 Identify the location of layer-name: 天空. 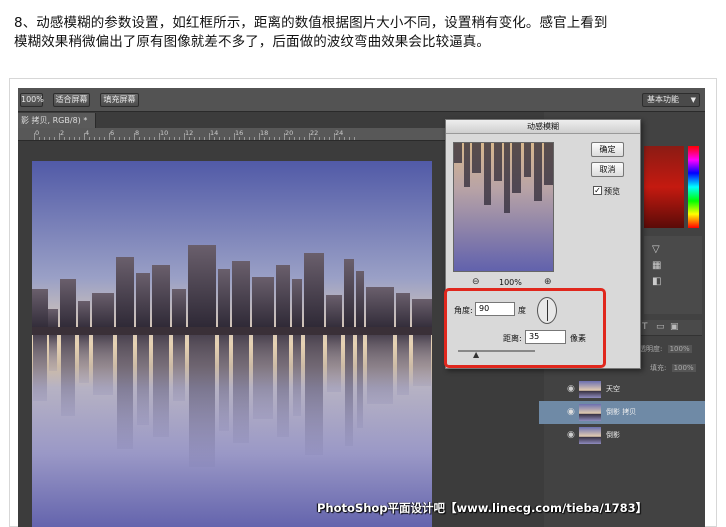
(613, 389).